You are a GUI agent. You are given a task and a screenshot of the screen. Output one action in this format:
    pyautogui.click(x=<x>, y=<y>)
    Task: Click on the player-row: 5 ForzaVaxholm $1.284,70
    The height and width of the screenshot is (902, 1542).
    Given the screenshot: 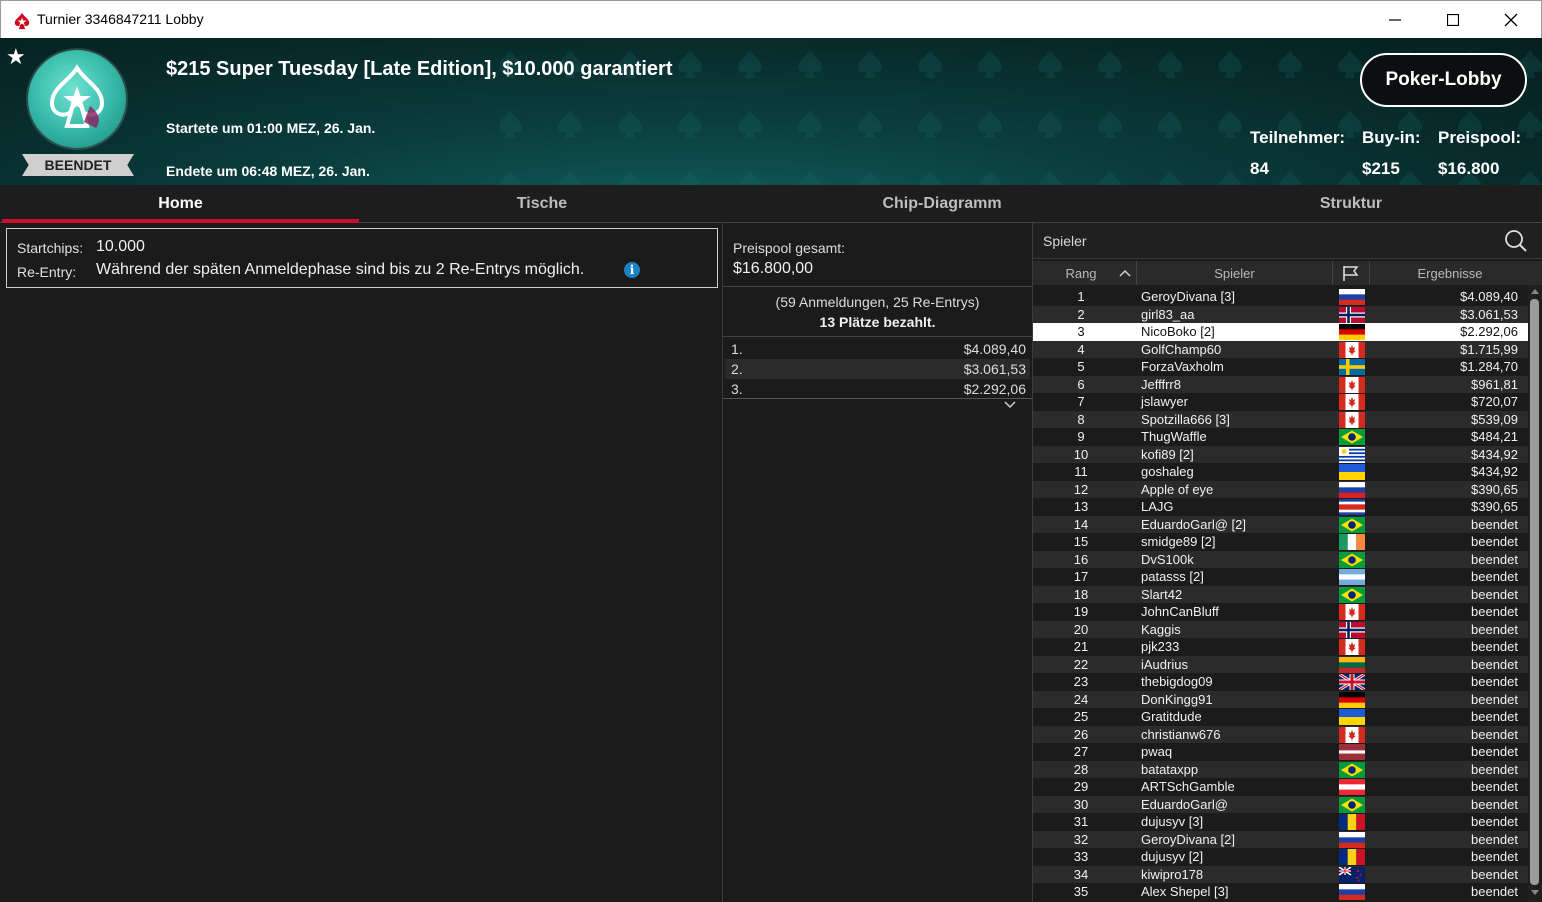 What is the action you would take?
    pyautogui.click(x=1280, y=367)
    